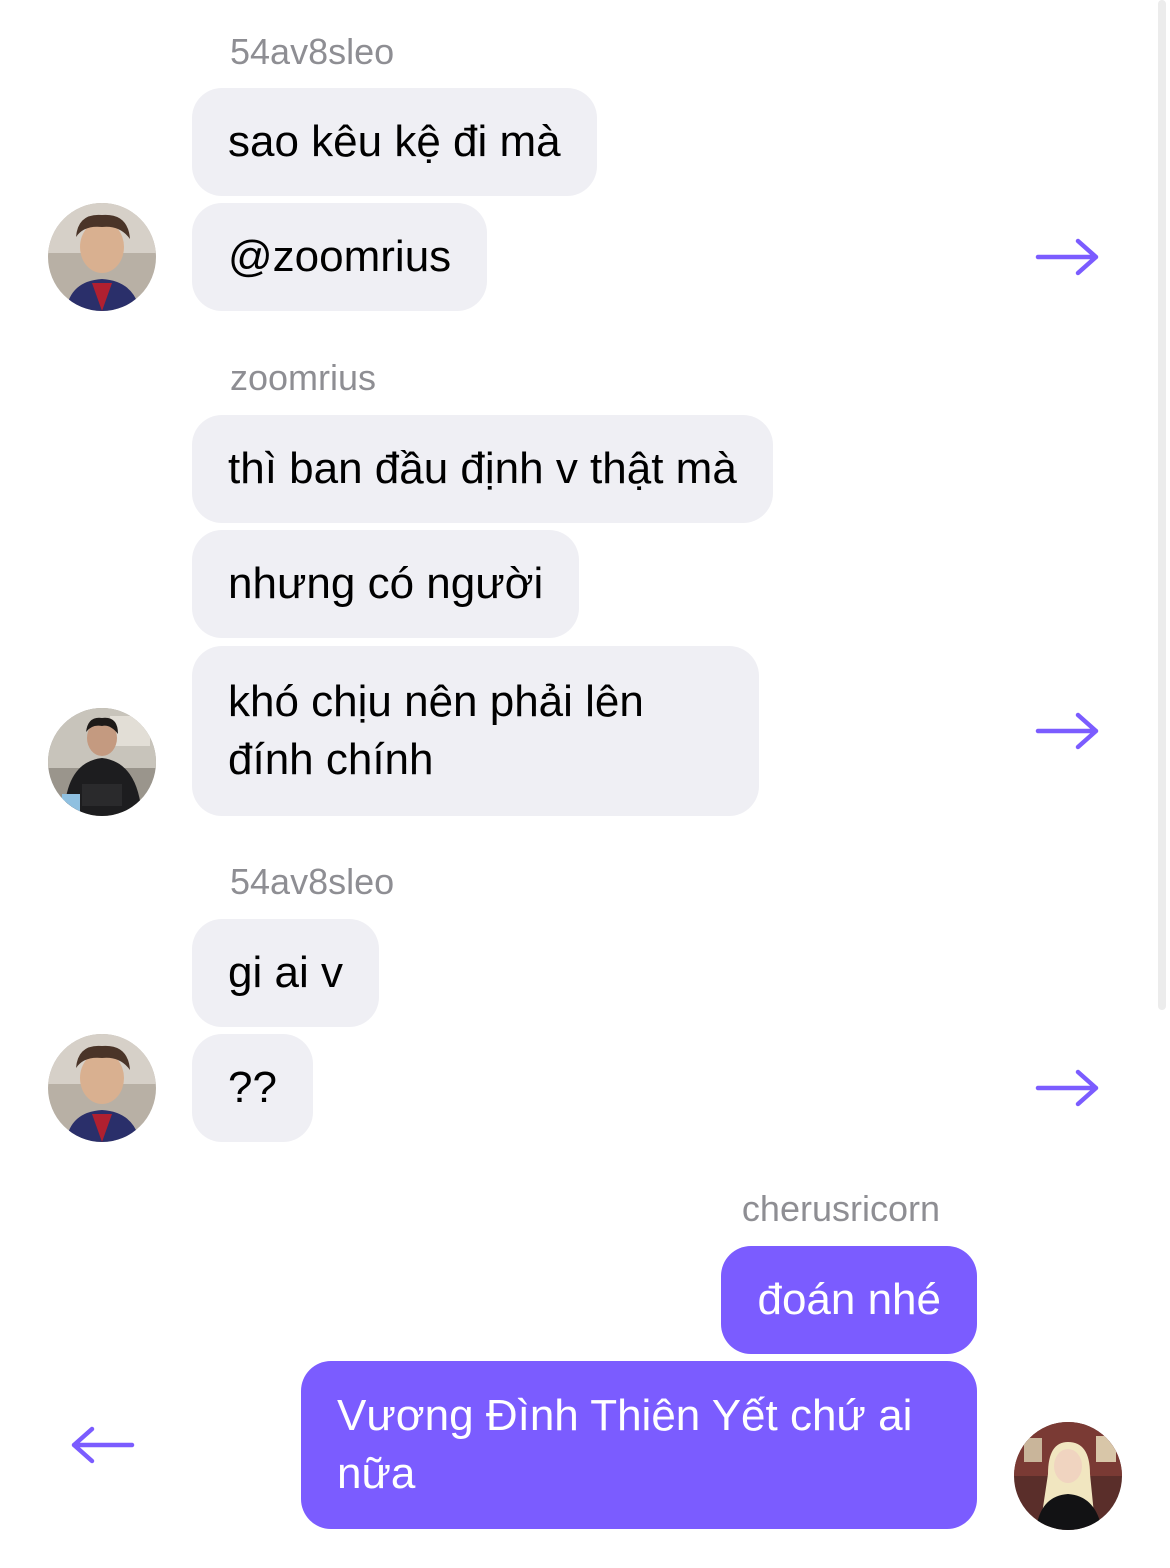 This screenshot has width=1170, height=1568. I want to click on message-bubble: đoán nhé, so click(849, 1300).